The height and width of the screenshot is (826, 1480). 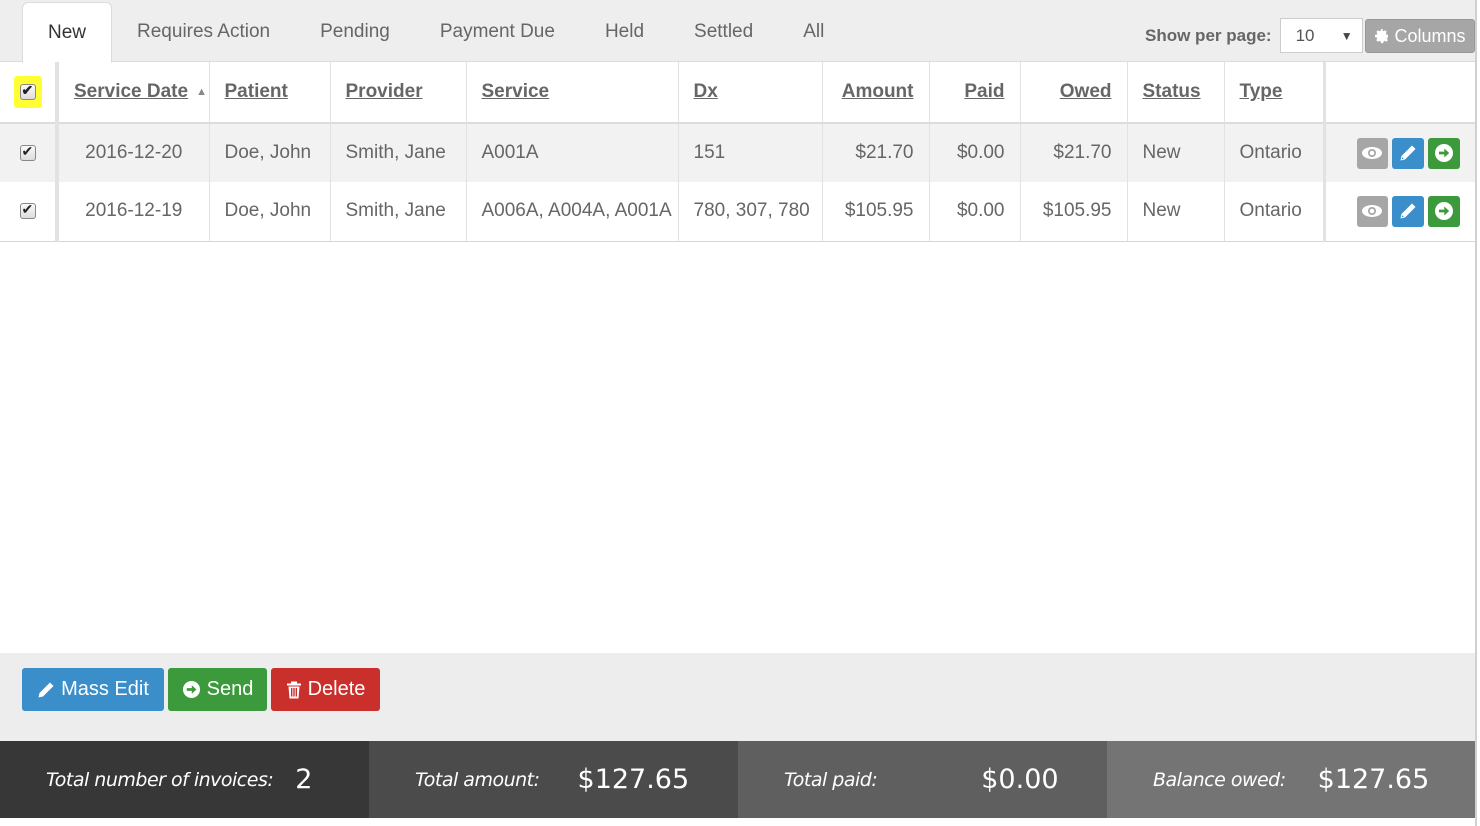 What do you see at coordinates (477, 779) in the screenshot?
I see `total-amount-label: Total amount:` at bounding box center [477, 779].